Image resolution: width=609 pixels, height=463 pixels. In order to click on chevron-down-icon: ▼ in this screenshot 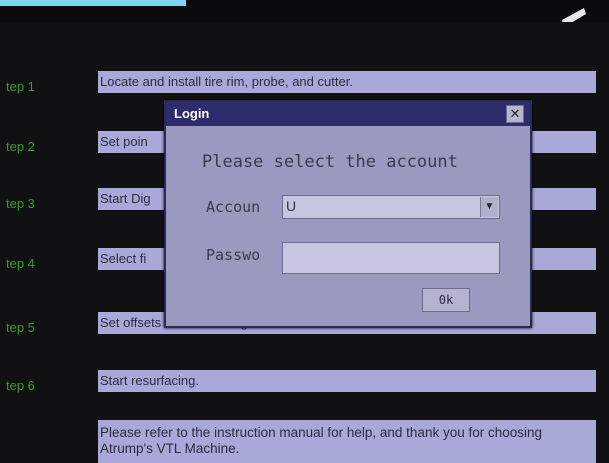, I will do `click(489, 207)`.